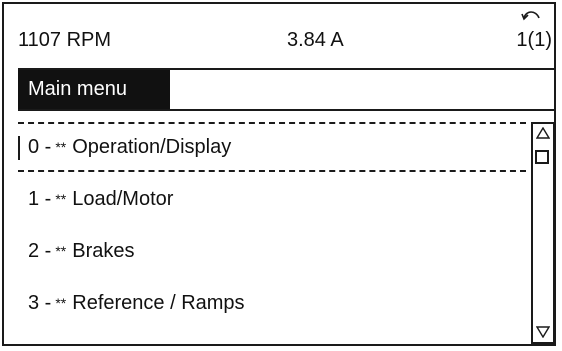 Image resolution: width=562 pixels, height=351 pixels. What do you see at coordinates (543, 332) in the screenshot?
I see `triangle-down-icon` at bounding box center [543, 332].